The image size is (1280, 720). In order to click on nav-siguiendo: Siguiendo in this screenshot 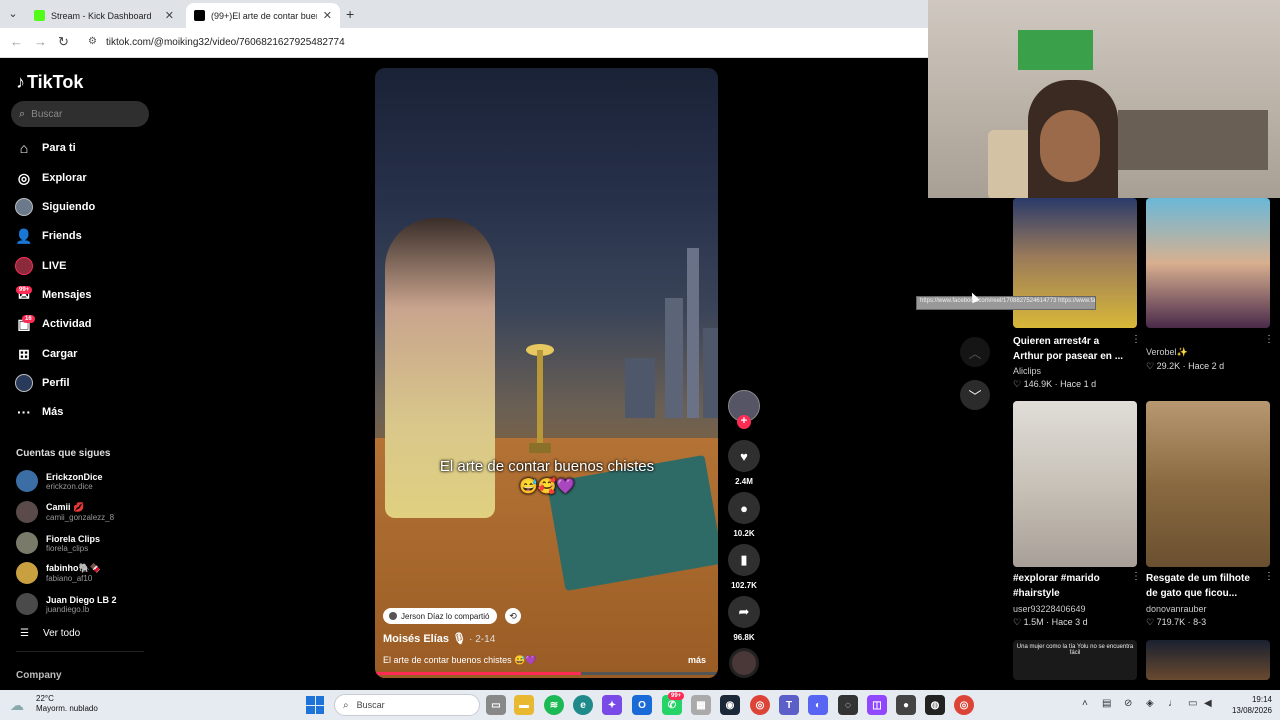, I will do `click(54, 207)`.